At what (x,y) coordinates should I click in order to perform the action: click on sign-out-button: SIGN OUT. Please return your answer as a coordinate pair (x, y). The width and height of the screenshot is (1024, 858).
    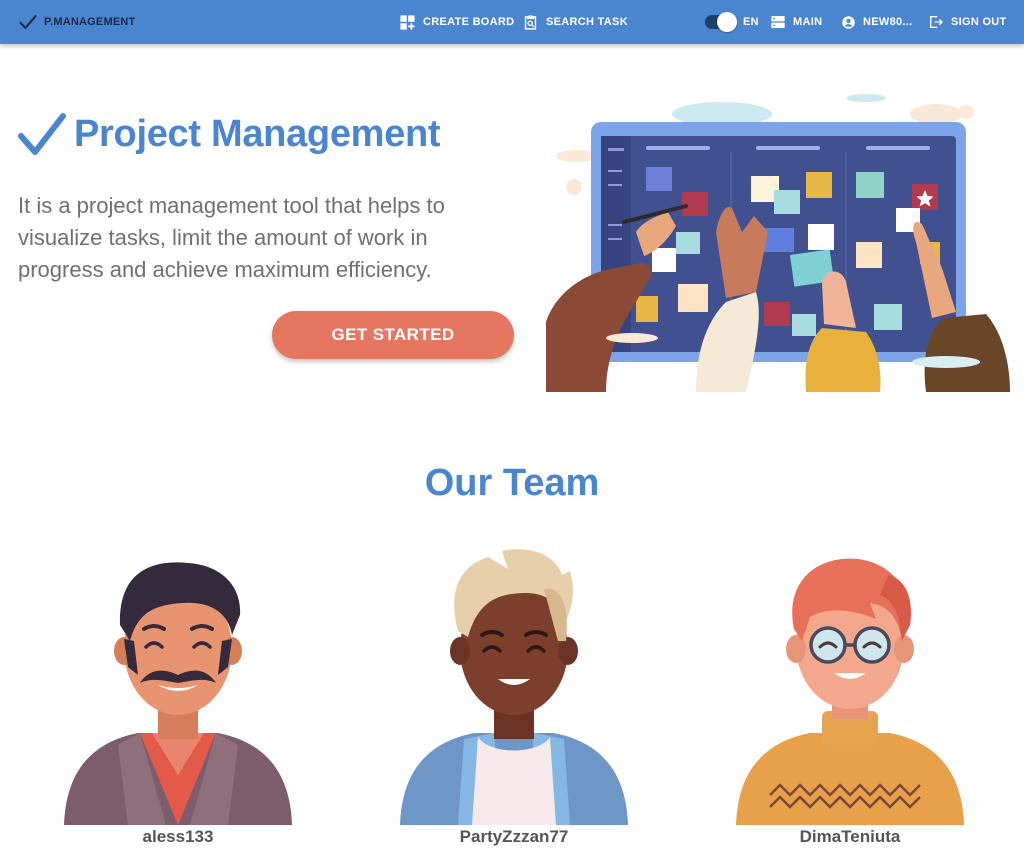
    Looking at the image, I should click on (967, 22).